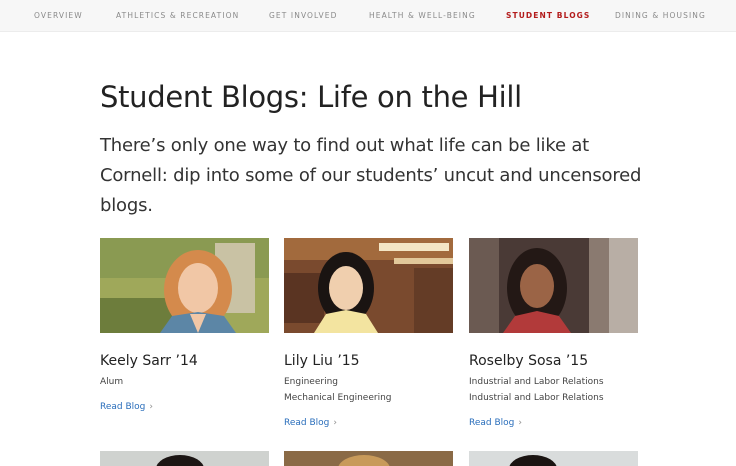  Describe the element at coordinates (529, 361) in the screenshot. I see `student-name: Roselby Sosa ’15` at that location.